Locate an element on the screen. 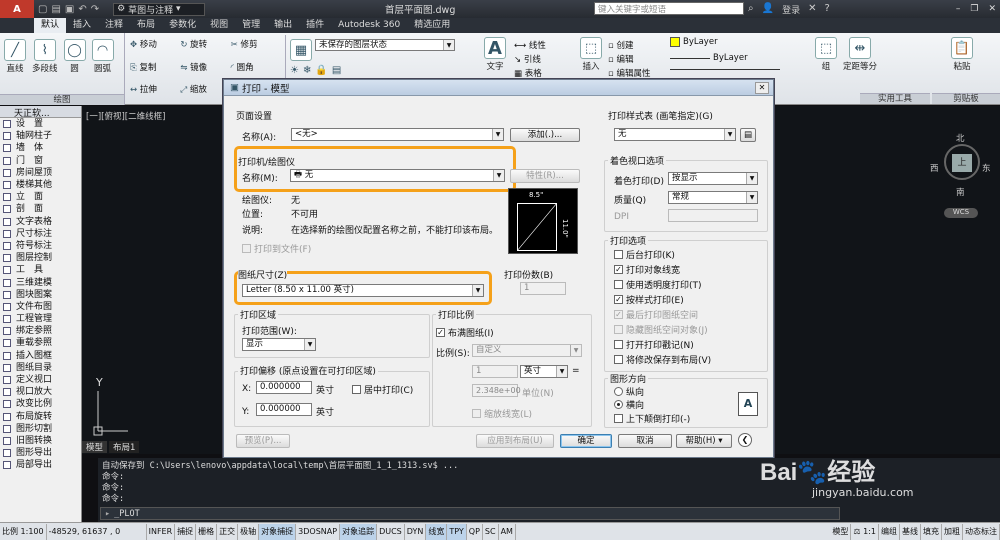  plot-option-checkbox: ✓ 最后打印图纸空间 is located at coordinates (656, 314).